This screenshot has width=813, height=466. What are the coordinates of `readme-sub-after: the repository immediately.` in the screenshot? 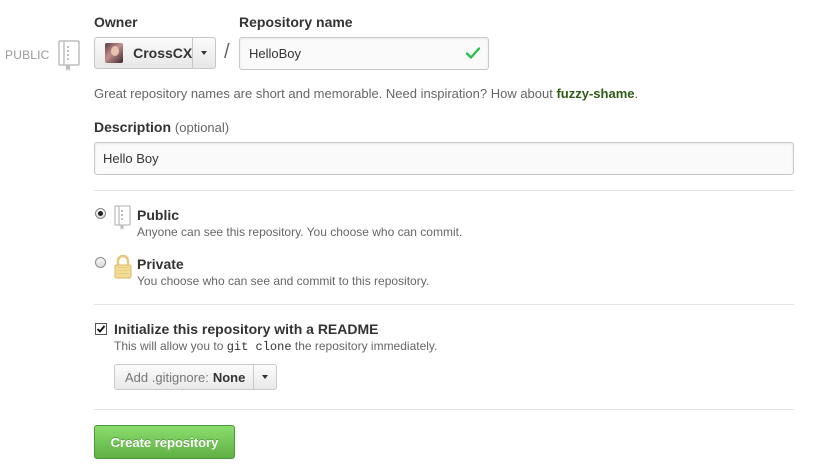 It's located at (364, 346).